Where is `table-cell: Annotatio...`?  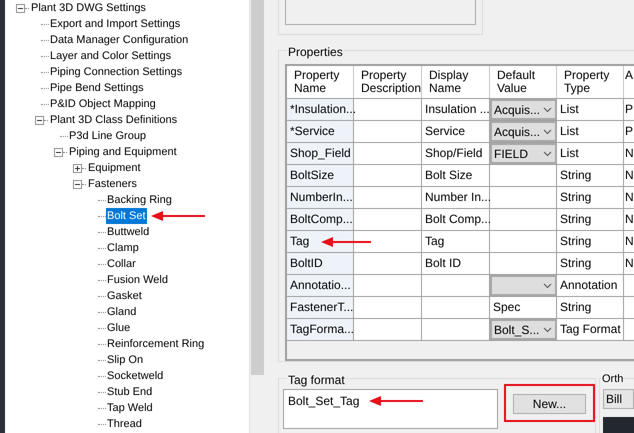
table-cell: Annotatio... is located at coordinates (320, 285).